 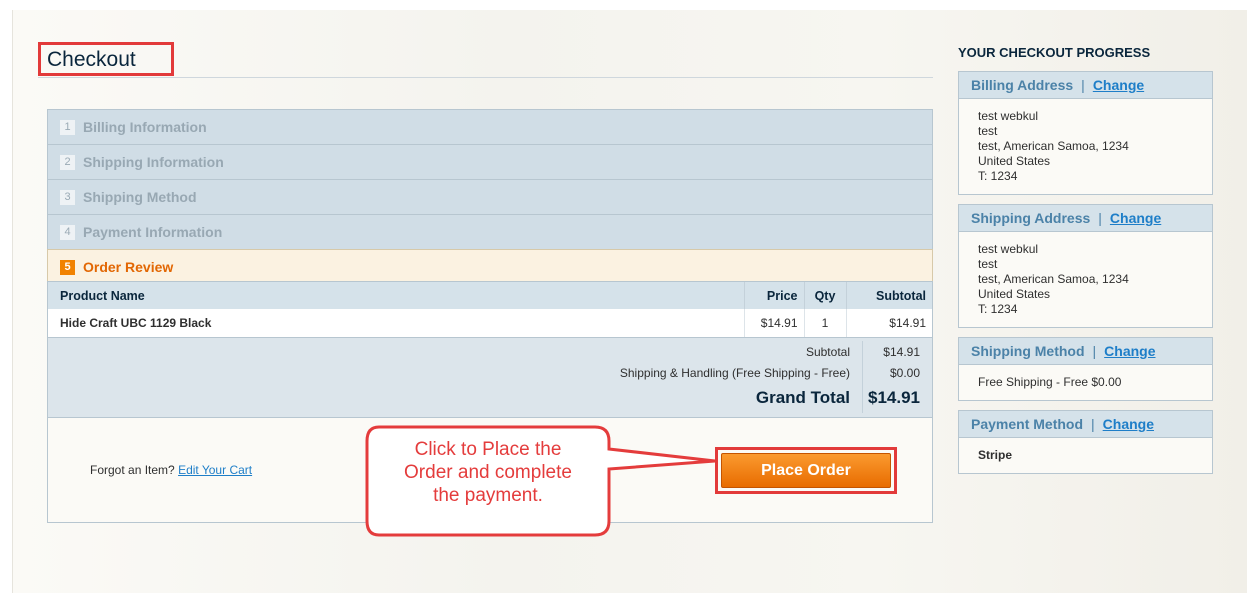 I want to click on subtotal-value: $14.91, so click(x=897, y=351).